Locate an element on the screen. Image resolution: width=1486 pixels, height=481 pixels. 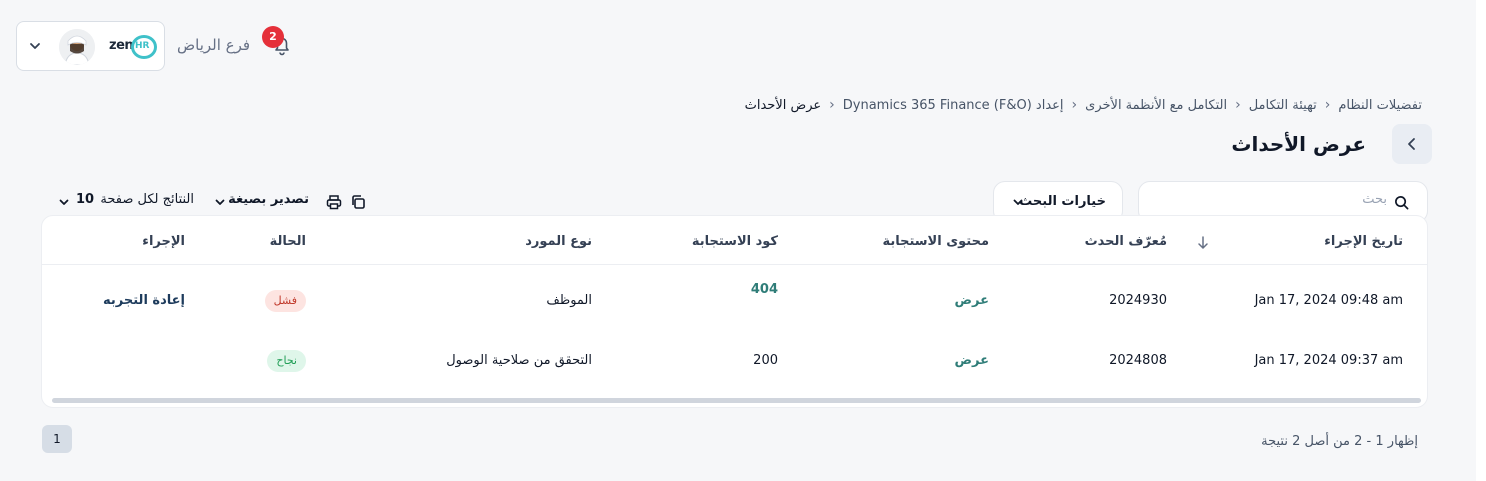
cell-provider-type: التحقق من صلاحية الوصول is located at coordinates (519, 360).